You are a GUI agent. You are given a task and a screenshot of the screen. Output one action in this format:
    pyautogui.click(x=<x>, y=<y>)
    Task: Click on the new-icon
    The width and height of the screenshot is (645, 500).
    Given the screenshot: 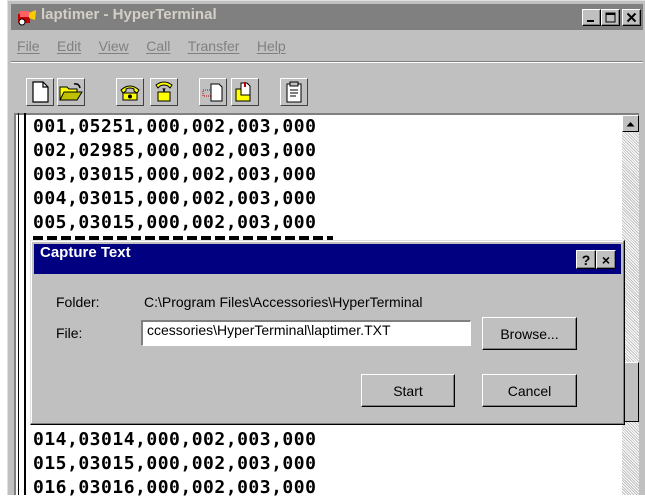 What is the action you would take?
    pyautogui.click(x=40, y=92)
    